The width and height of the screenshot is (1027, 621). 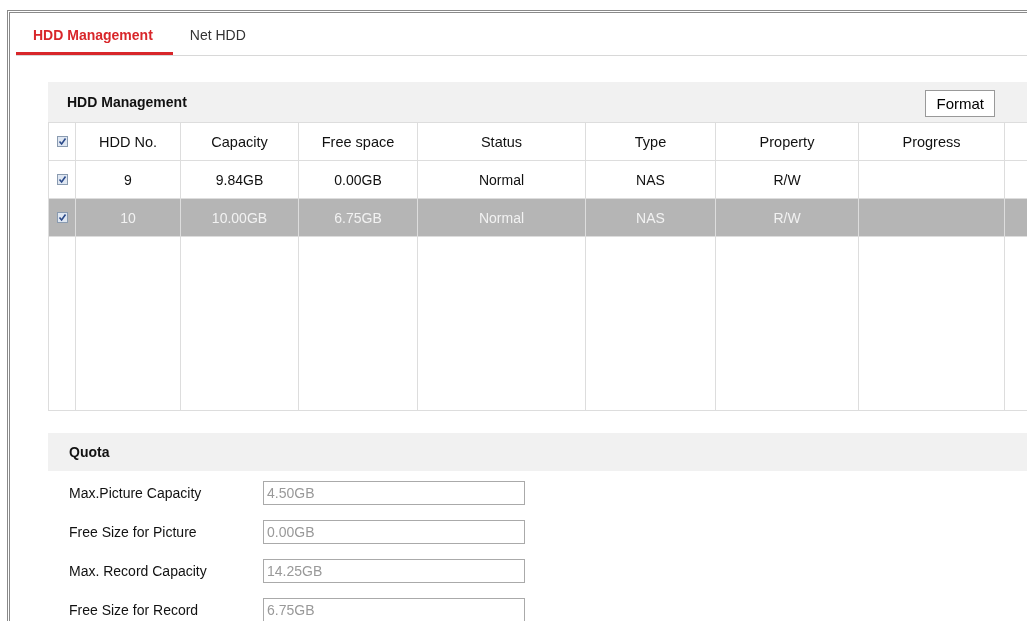 I want to click on table-row: 10 10.00GB 6.75GB Normal NAS R/W, so click(x=538, y=218).